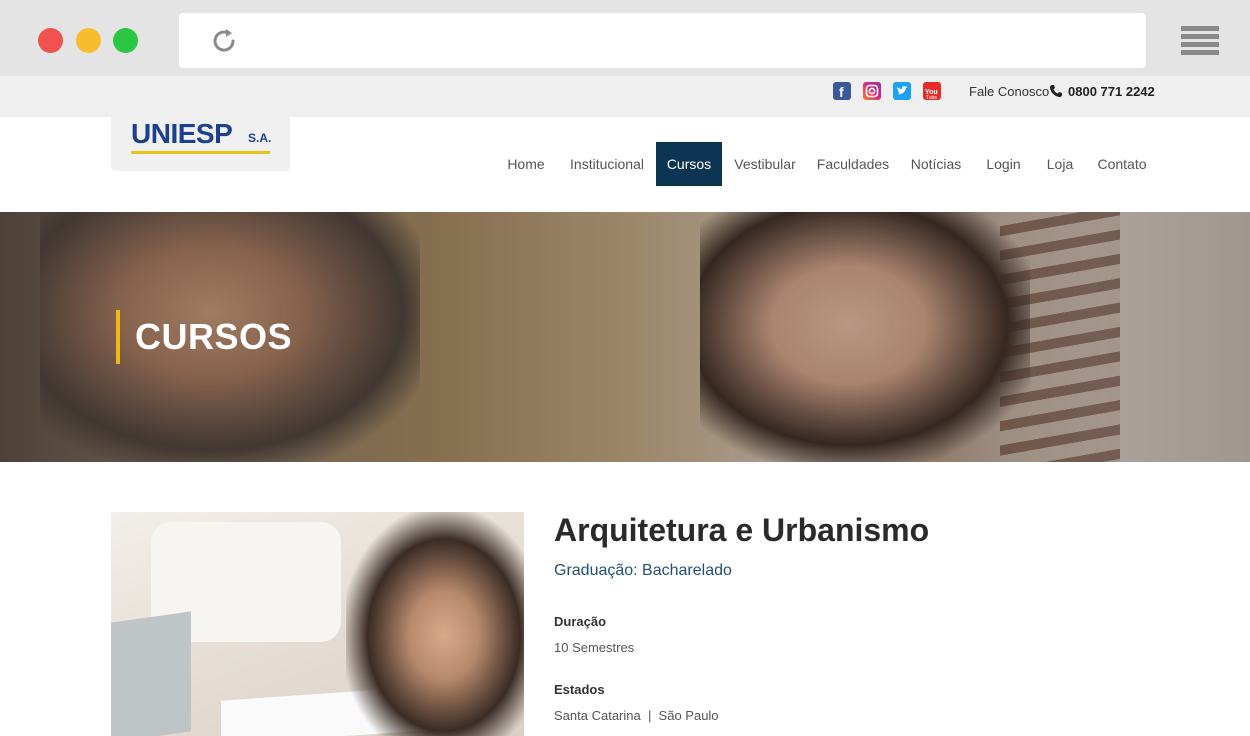 Image resolution: width=1250 pixels, height=736 pixels. What do you see at coordinates (224, 41) in the screenshot?
I see `reload-icon` at bounding box center [224, 41].